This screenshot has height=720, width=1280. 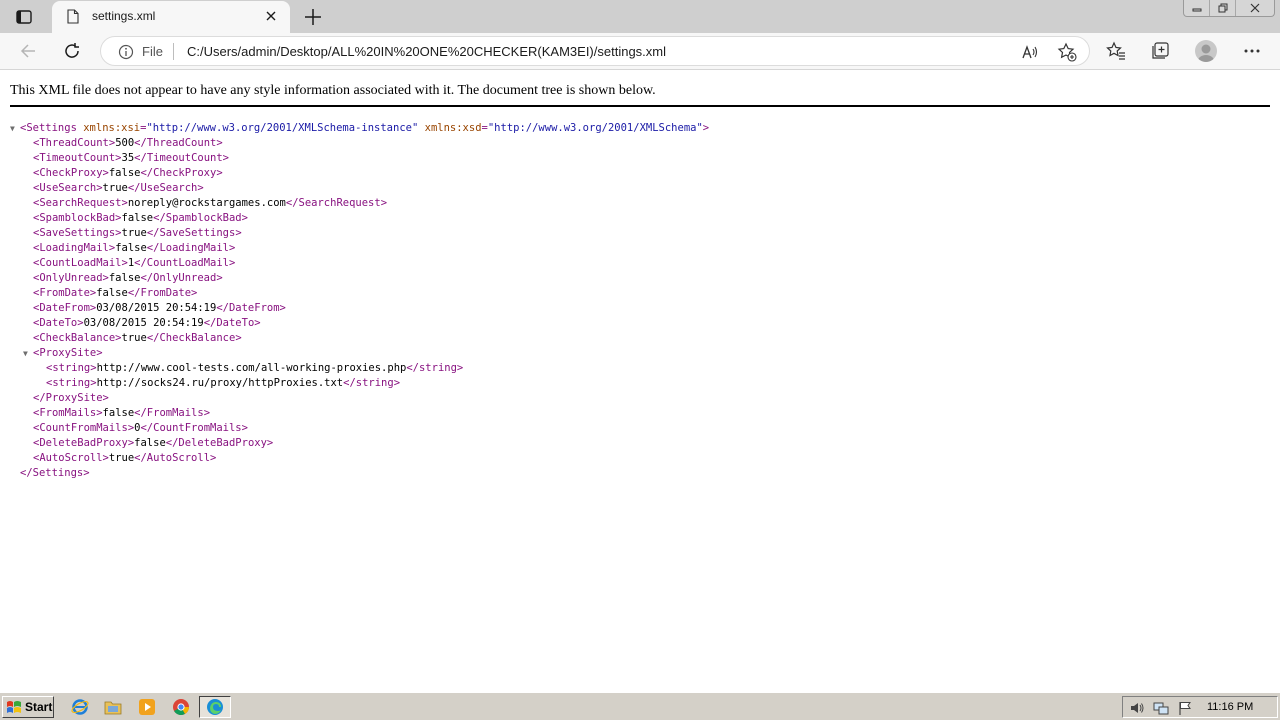 I want to click on restore-button, so click(x=1223, y=8).